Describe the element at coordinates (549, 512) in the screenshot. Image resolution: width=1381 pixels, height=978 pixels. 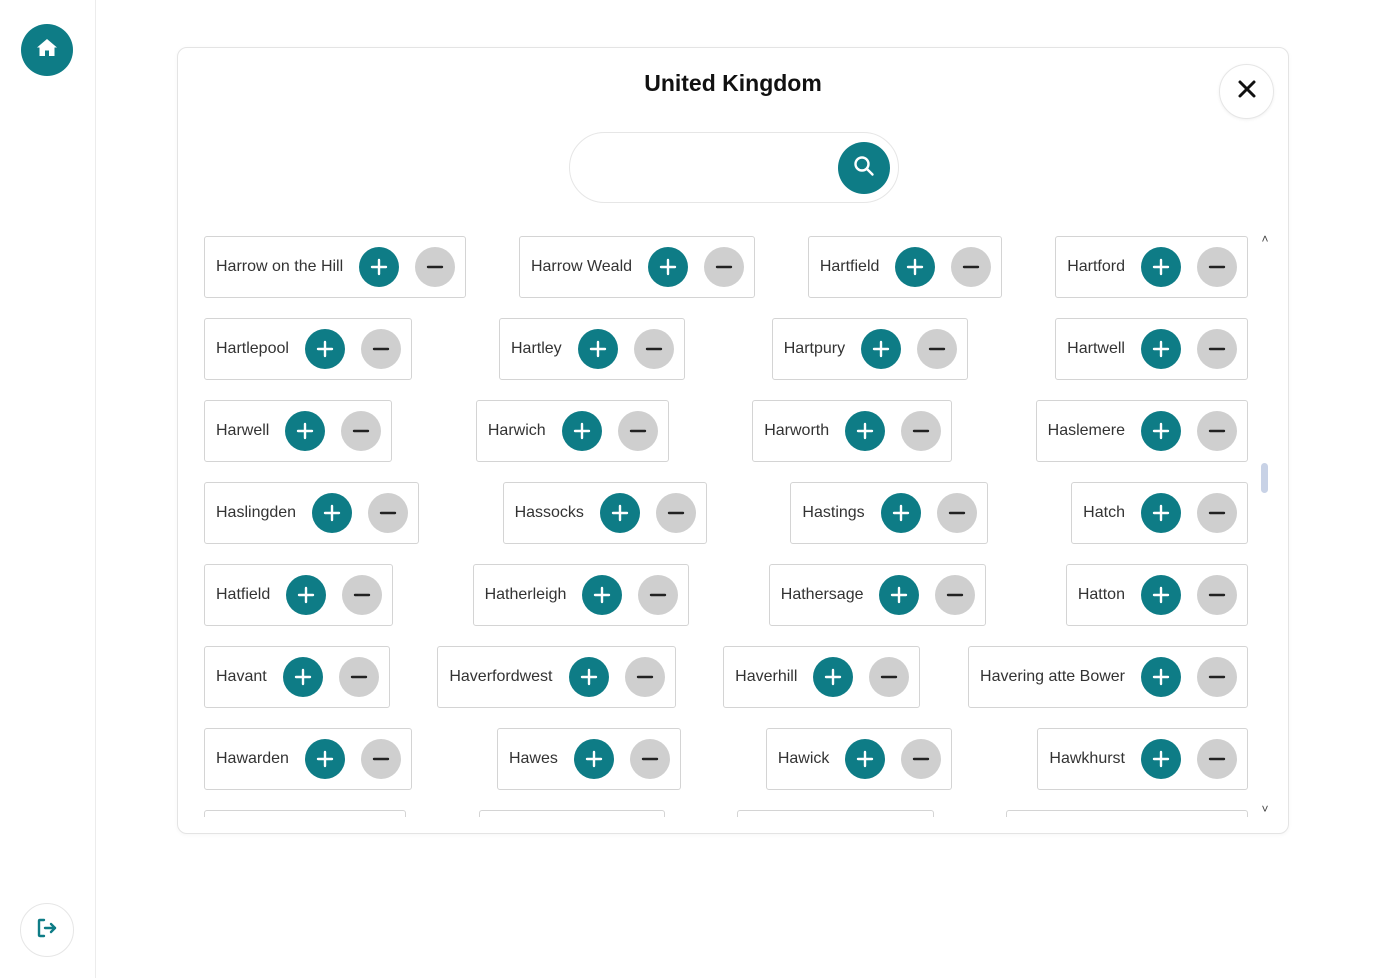
I see `city-label: Hassocks` at that location.